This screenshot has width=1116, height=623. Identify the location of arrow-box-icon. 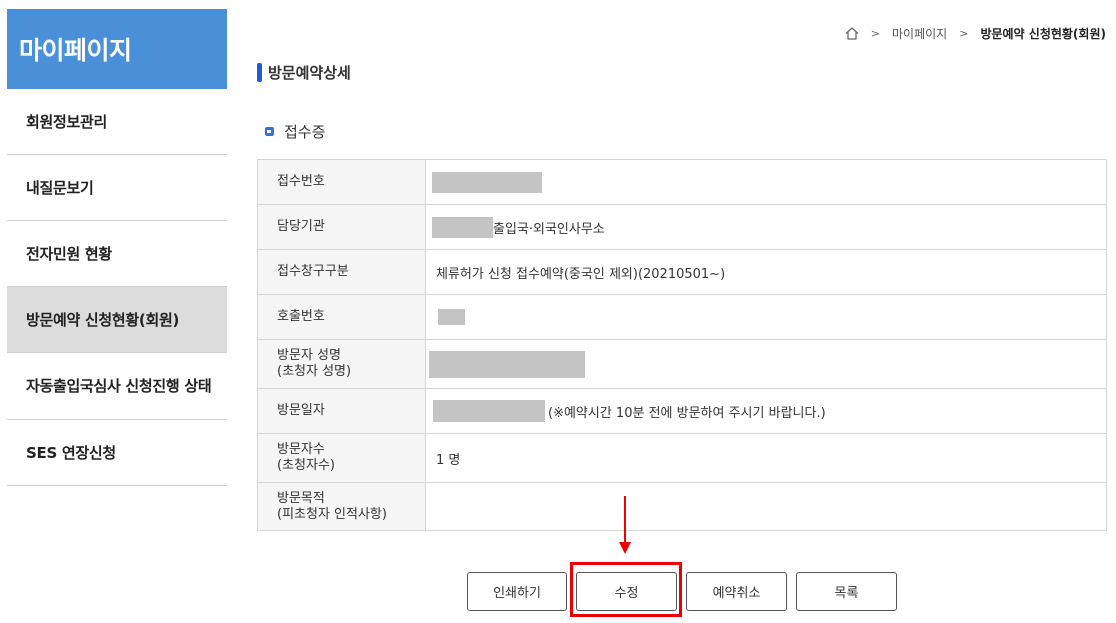
(269, 131).